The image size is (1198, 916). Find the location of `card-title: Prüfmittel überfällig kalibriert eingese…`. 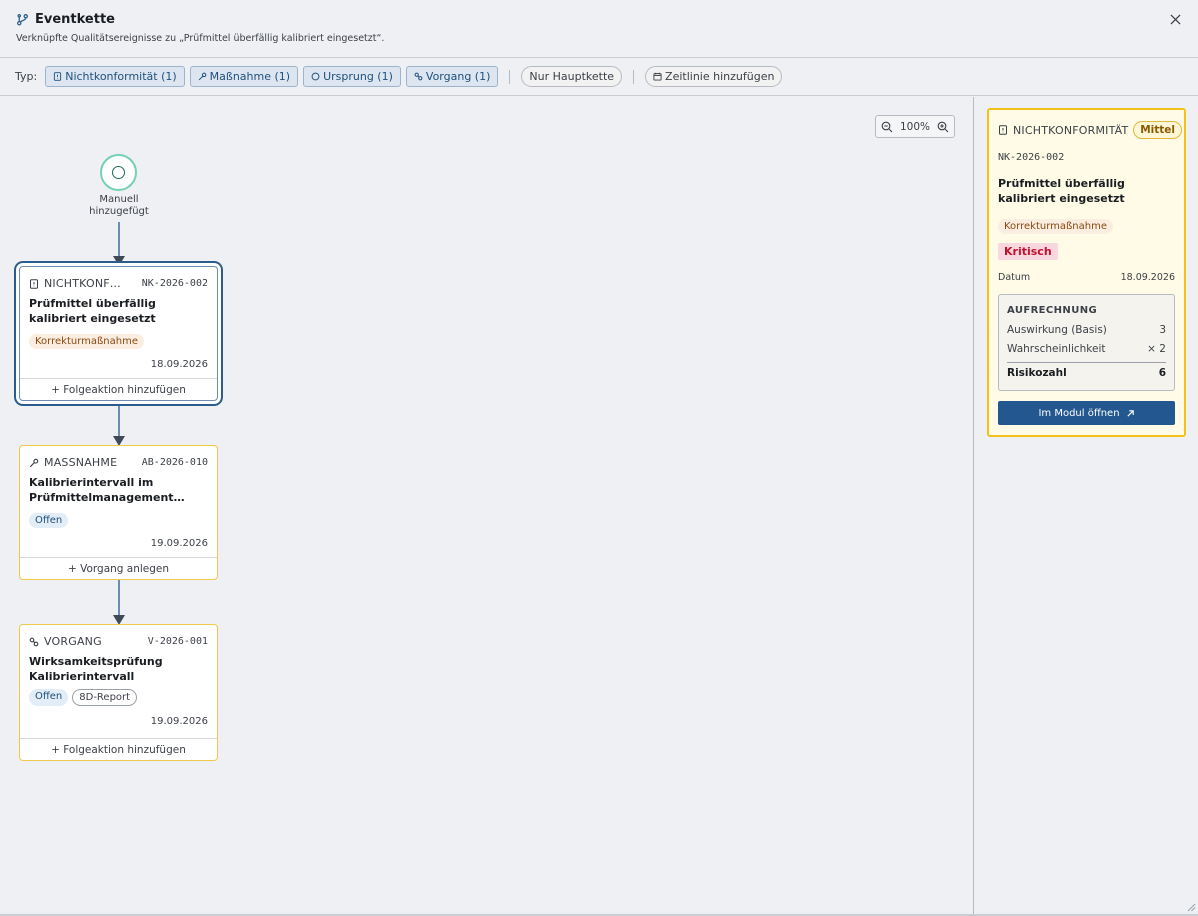

card-title: Prüfmittel überfällig kalibriert eingese… is located at coordinates (92, 311).